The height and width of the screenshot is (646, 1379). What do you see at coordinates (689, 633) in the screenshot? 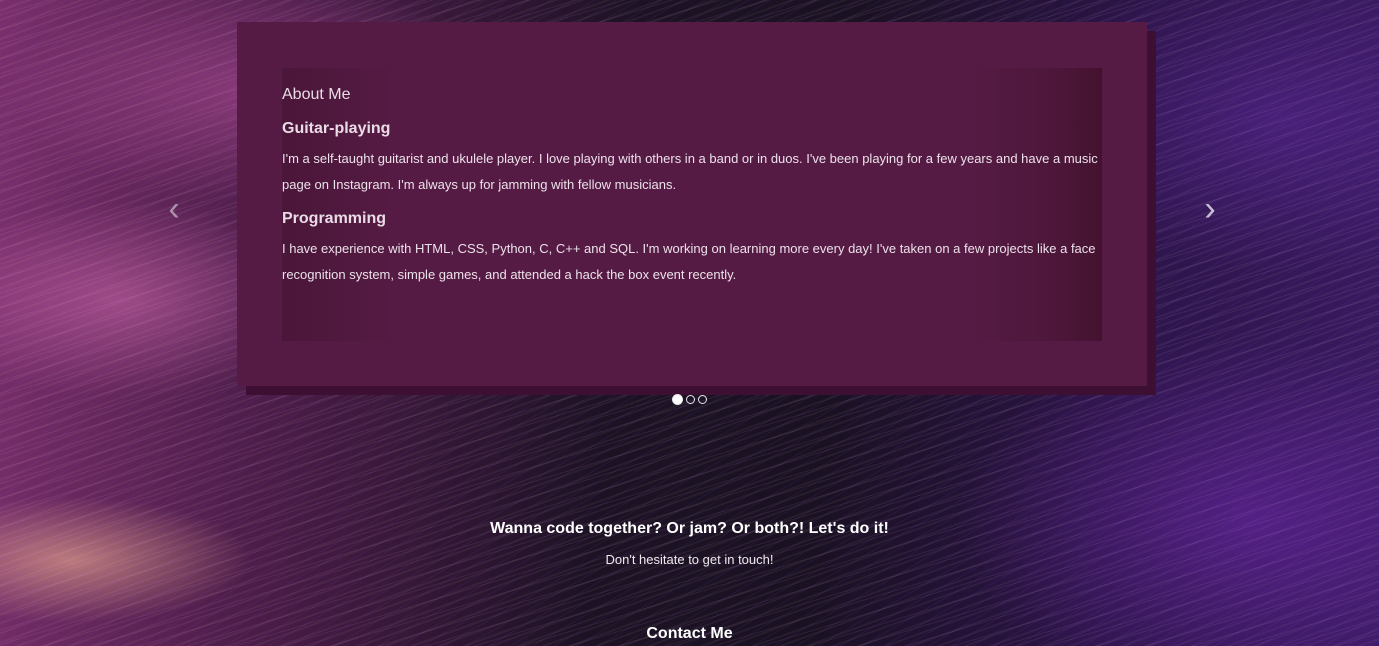
I see `contact-heading: Contact Me` at bounding box center [689, 633].